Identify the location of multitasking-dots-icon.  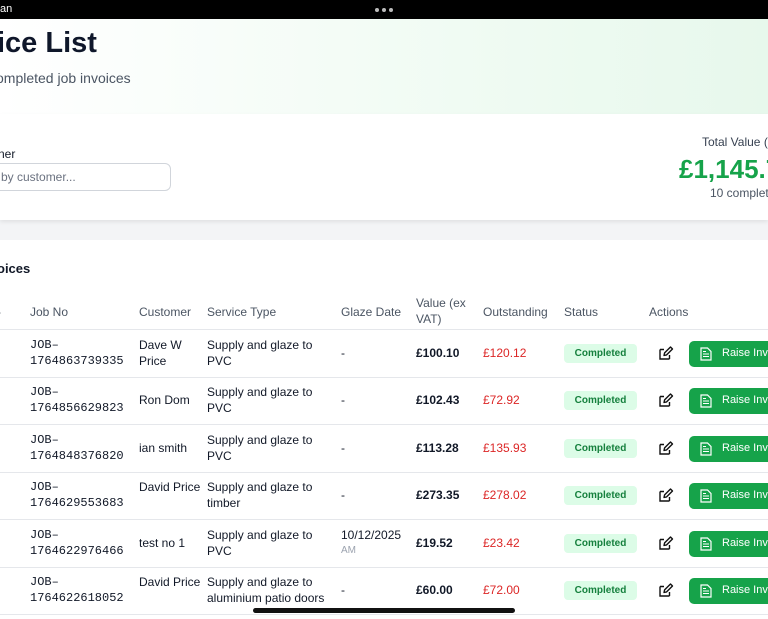
(384, 10).